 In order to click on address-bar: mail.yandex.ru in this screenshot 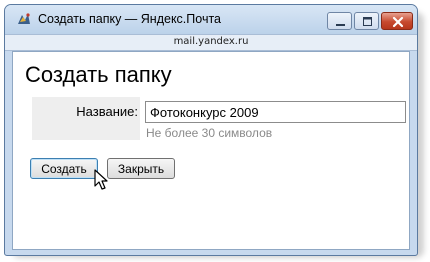, I will do `click(211, 42)`.